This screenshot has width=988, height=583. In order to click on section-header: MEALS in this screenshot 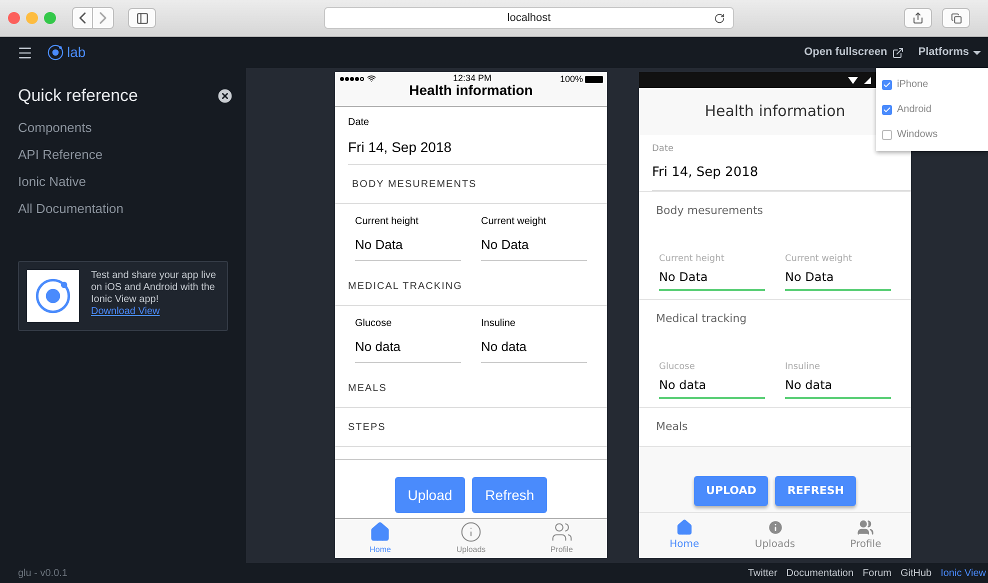, I will do `click(471, 388)`.